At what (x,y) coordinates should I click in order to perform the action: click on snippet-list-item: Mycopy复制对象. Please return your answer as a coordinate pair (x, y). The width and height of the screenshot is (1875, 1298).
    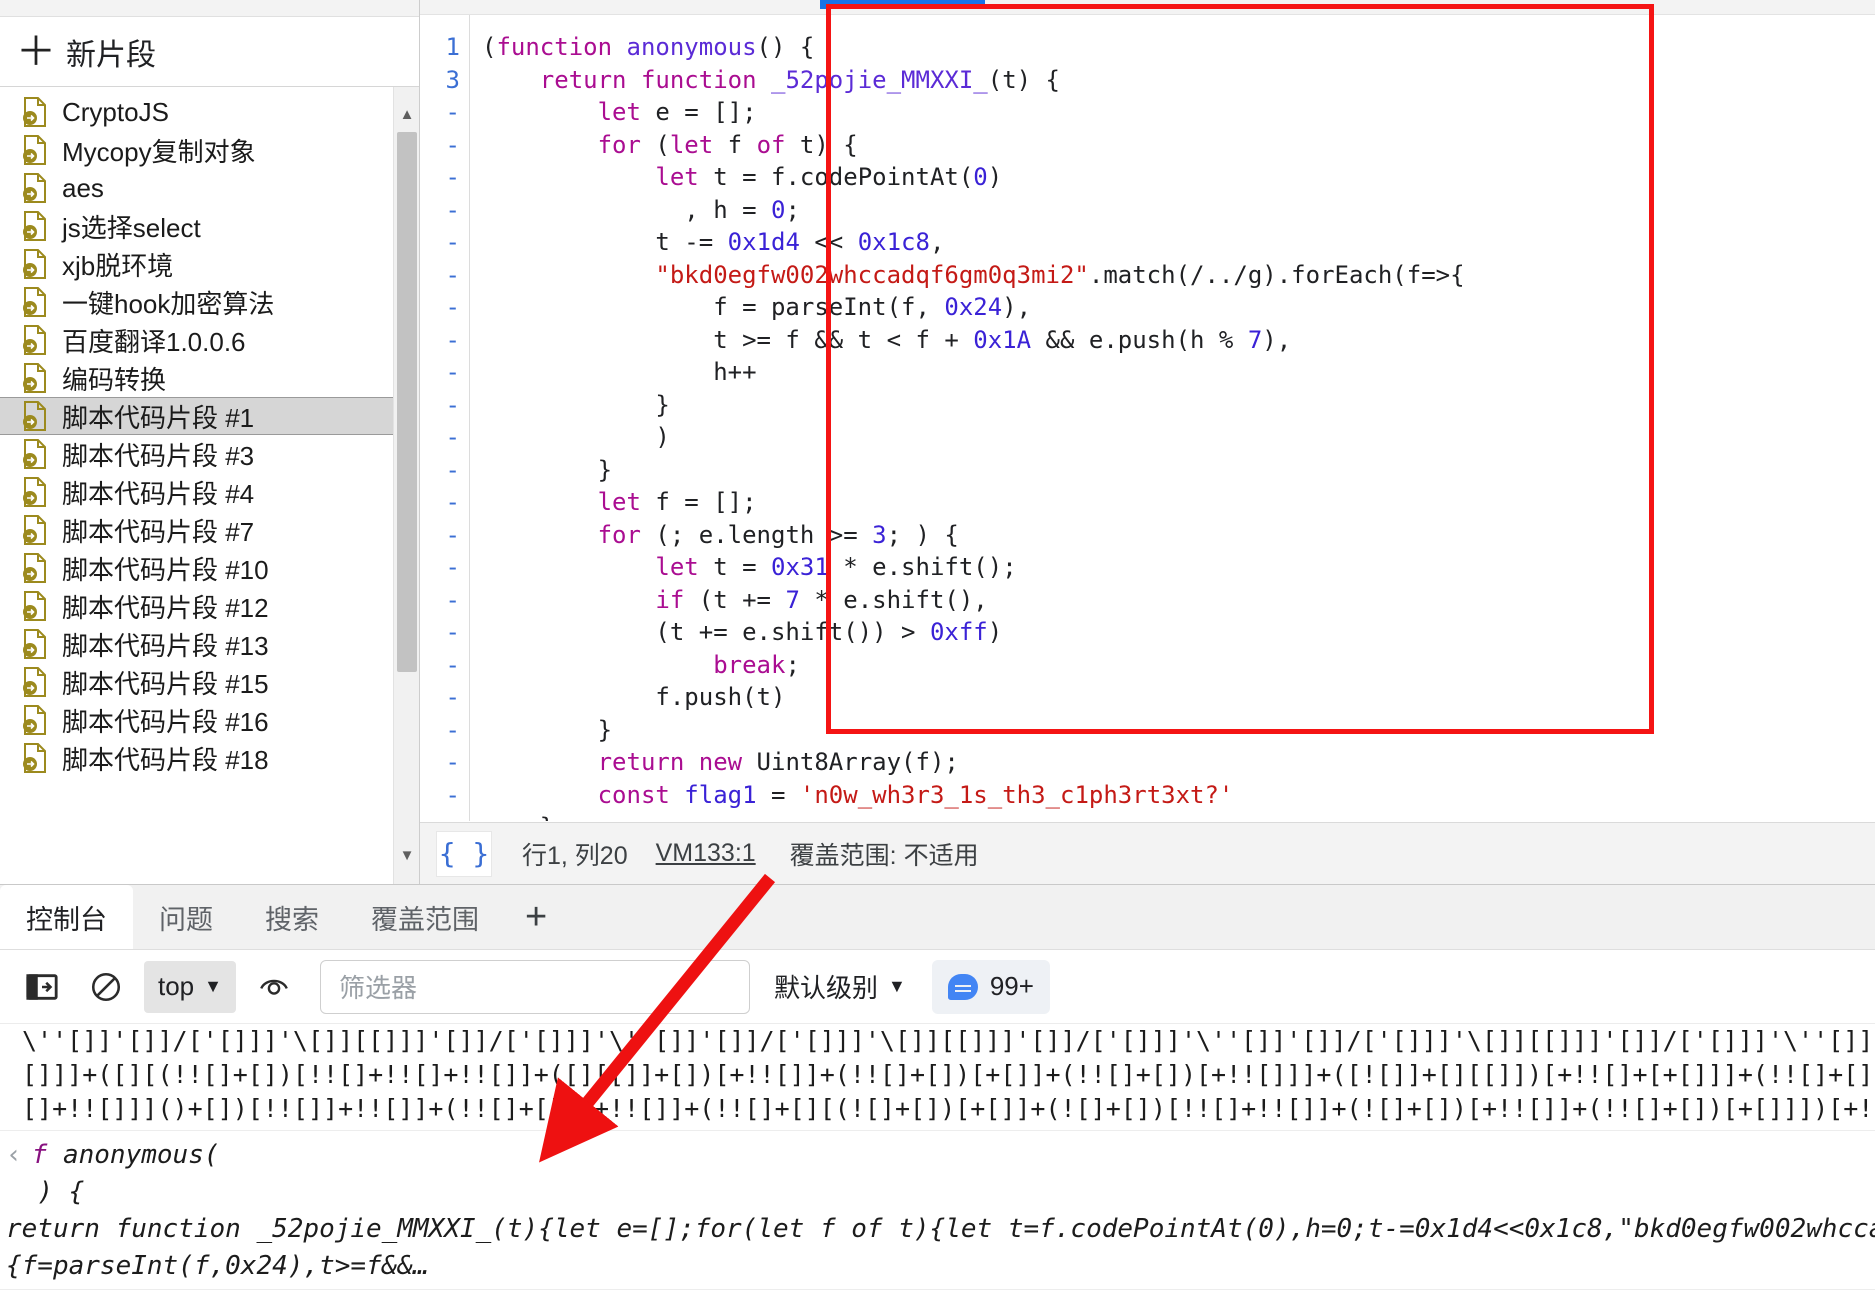
    Looking at the image, I should click on (197, 150).